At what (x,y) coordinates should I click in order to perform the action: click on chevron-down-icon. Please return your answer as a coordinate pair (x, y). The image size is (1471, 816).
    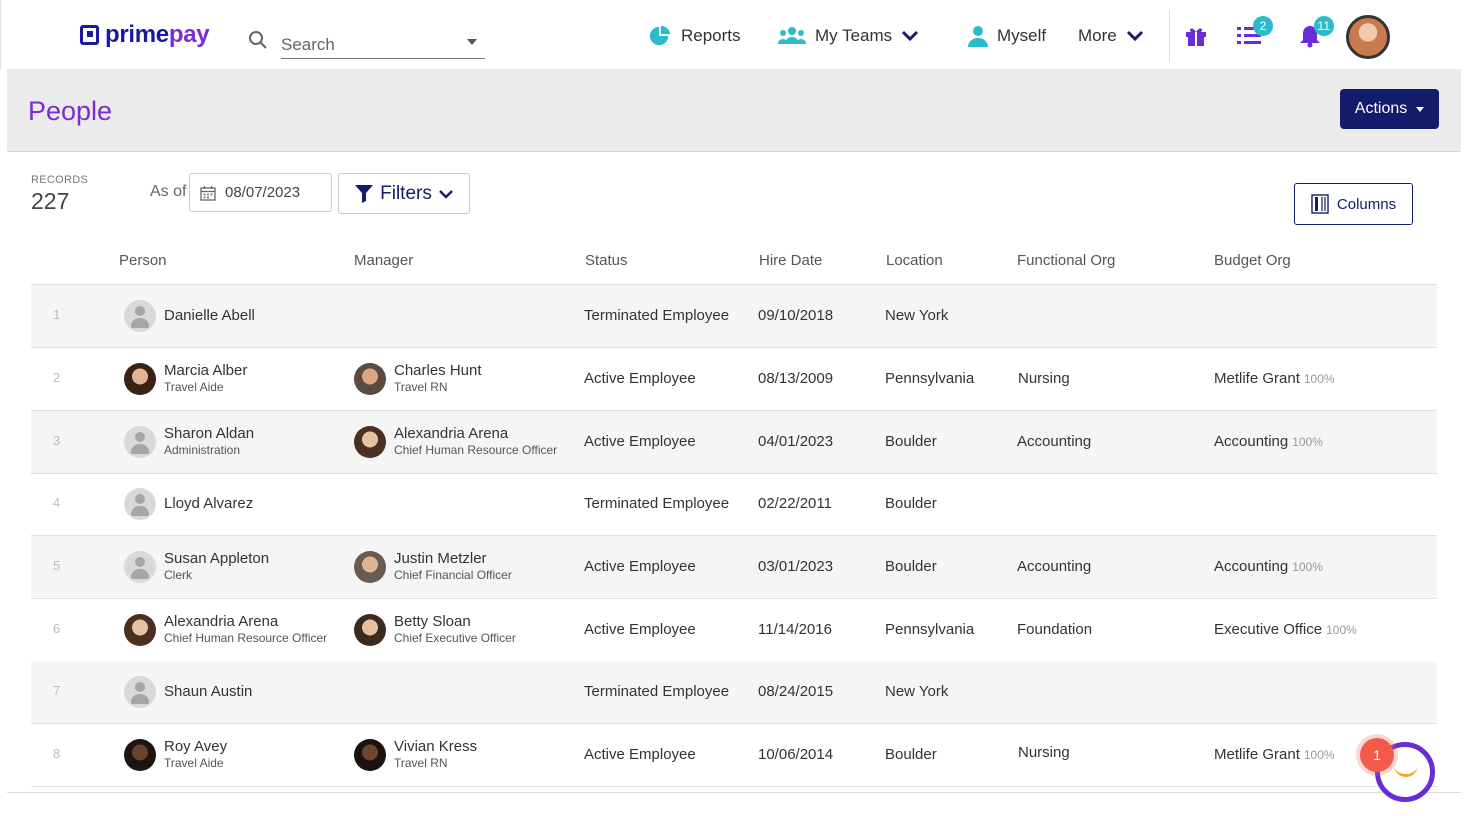
    Looking at the image, I should click on (1134, 36).